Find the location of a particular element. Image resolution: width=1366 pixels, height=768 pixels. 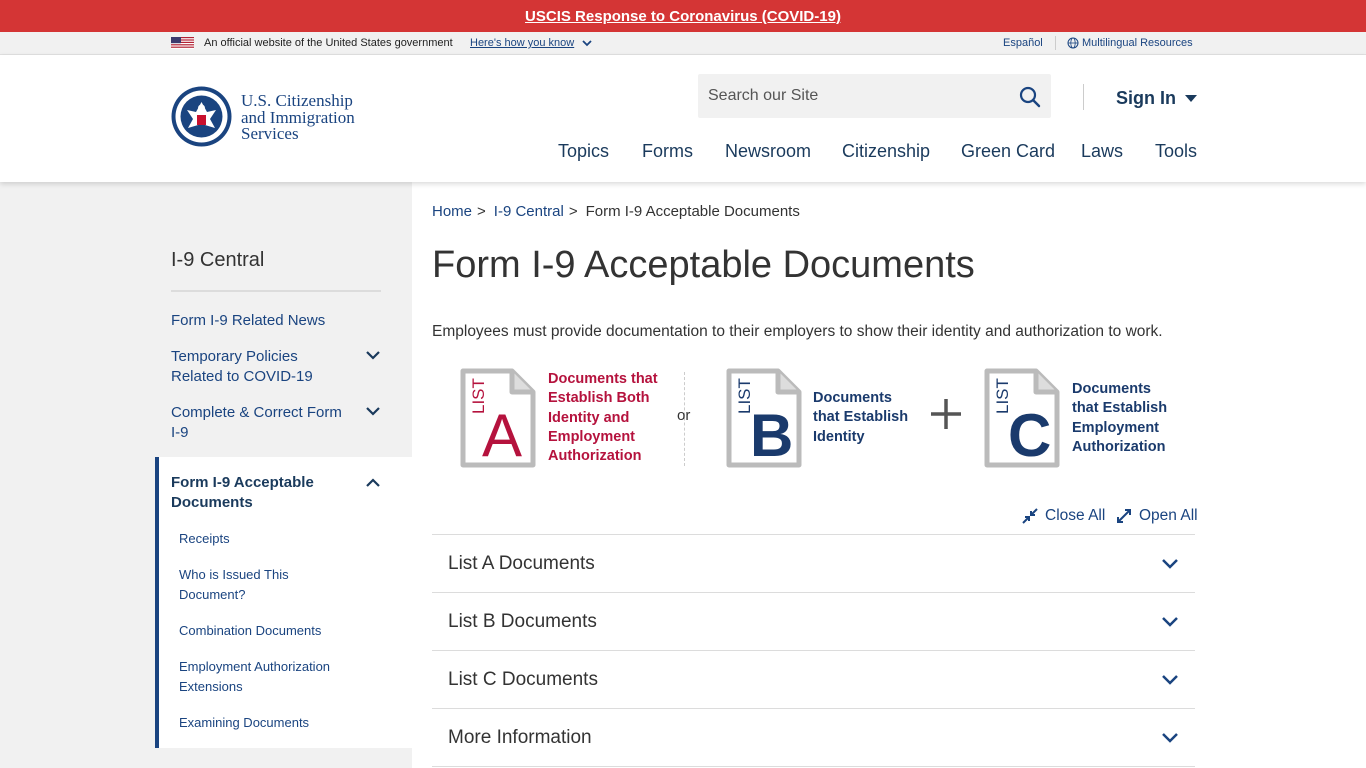

list-a-label-line: Identity and is located at coordinates (589, 417).